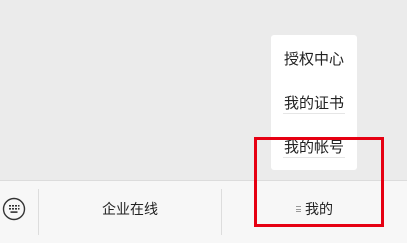  What do you see at coordinates (14, 209) in the screenshot?
I see `keyboard-icon` at bounding box center [14, 209].